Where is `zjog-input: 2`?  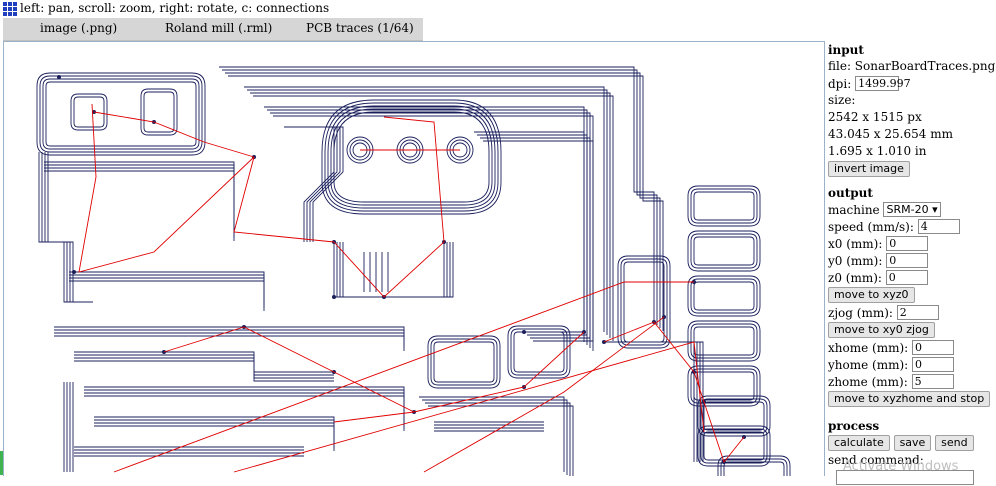 zjog-input: 2 is located at coordinates (917, 312).